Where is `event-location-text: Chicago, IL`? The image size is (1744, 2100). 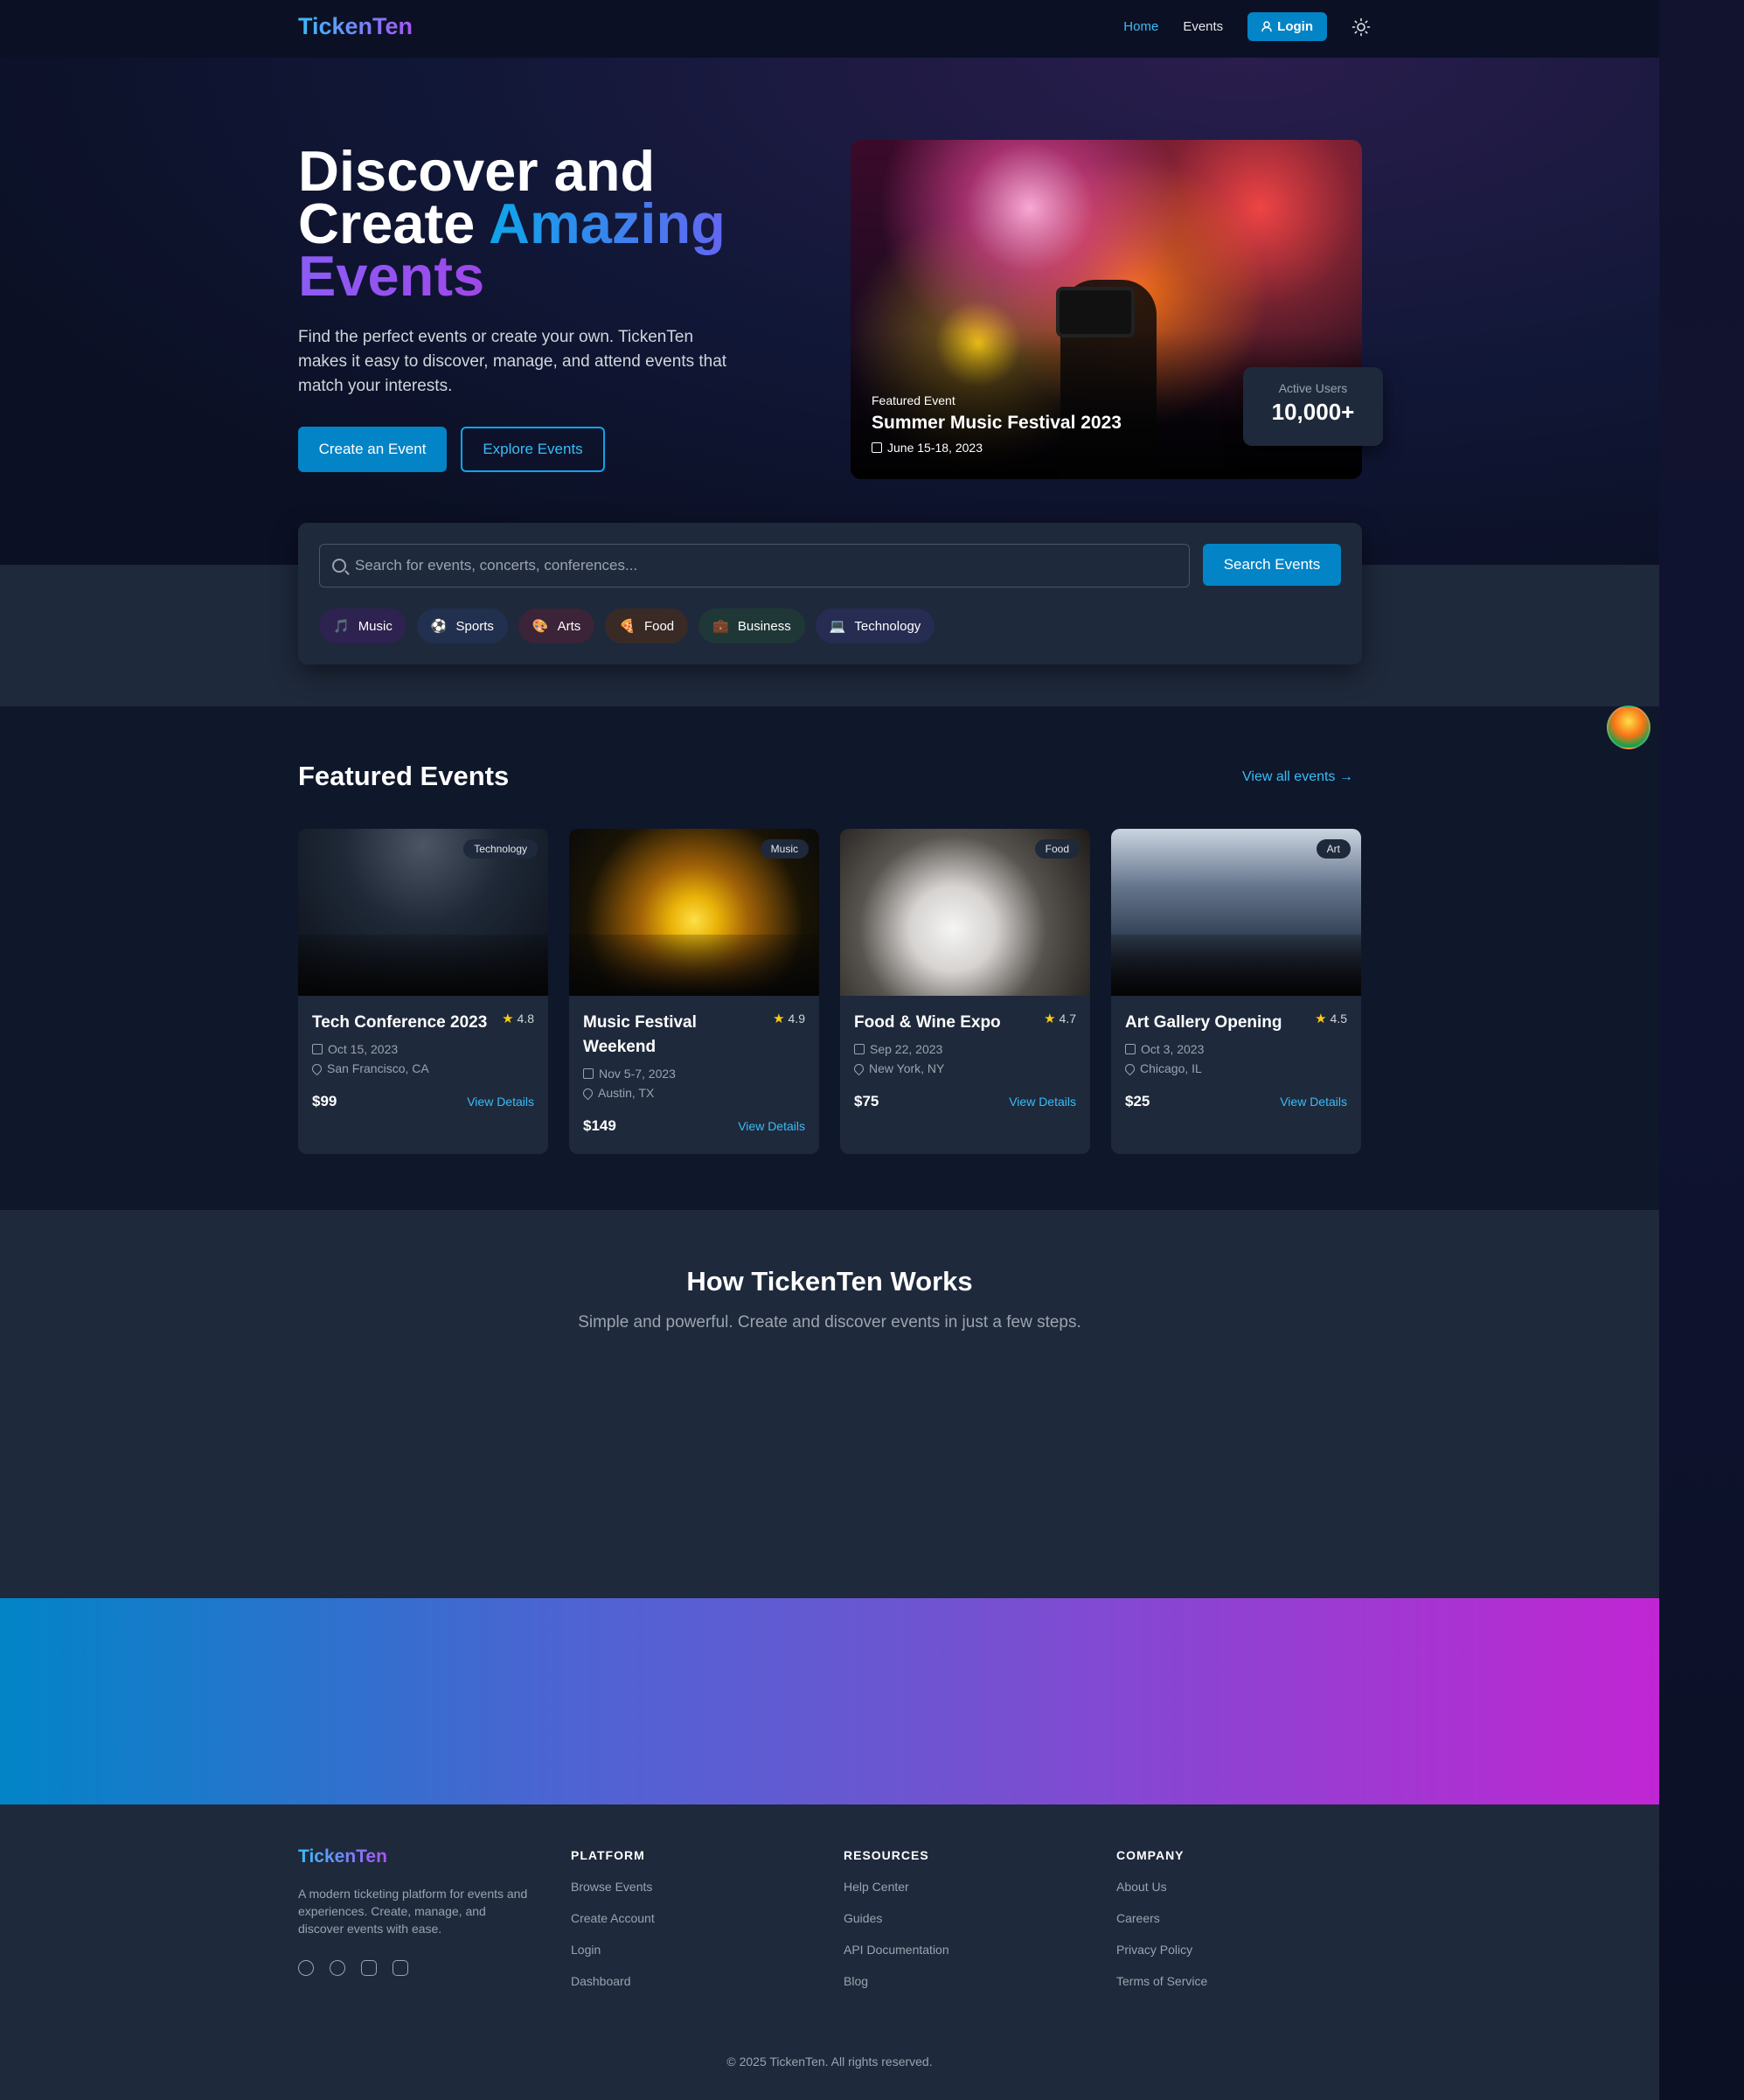
event-location-text: Chicago, IL is located at coordinates (1171, 1068).